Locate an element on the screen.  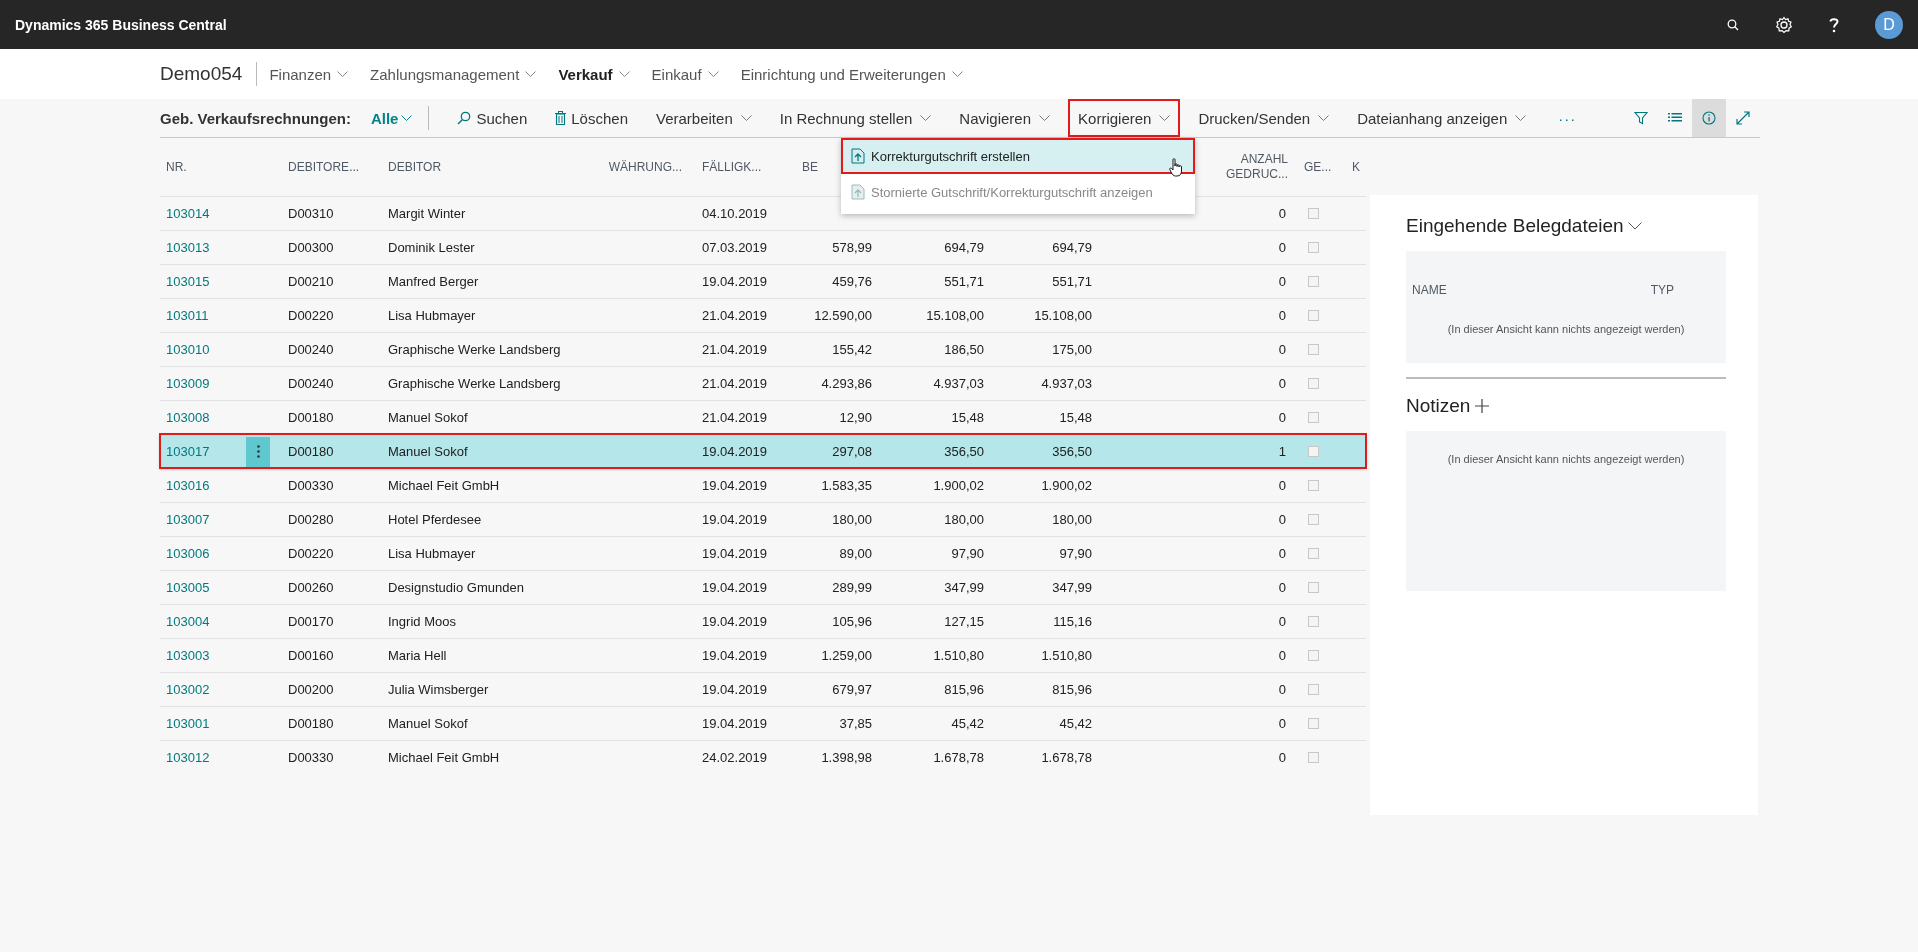
nav-menu-item: Finanzen is located at coordinates (309, 74).